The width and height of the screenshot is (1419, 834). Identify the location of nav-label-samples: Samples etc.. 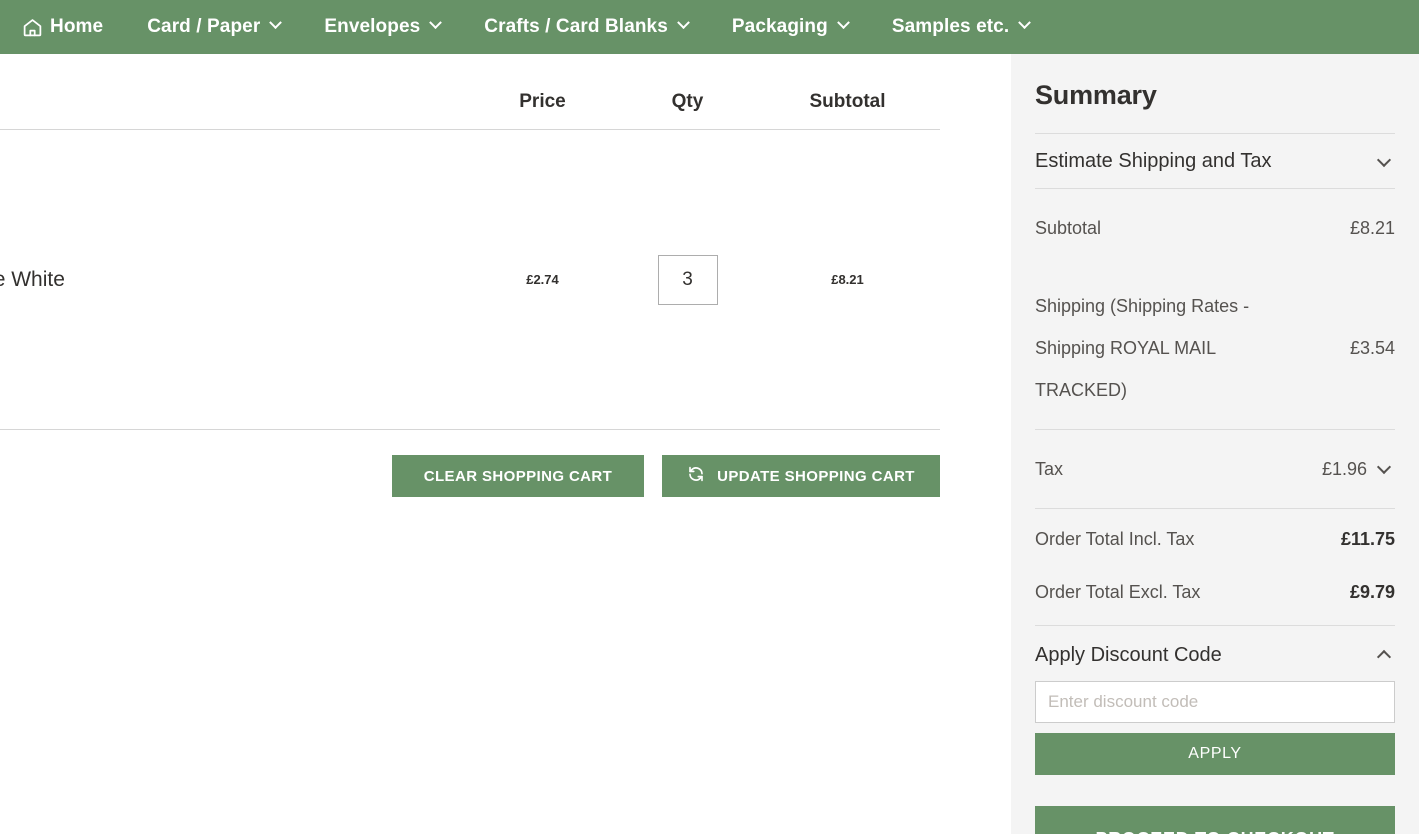
(950, 26).